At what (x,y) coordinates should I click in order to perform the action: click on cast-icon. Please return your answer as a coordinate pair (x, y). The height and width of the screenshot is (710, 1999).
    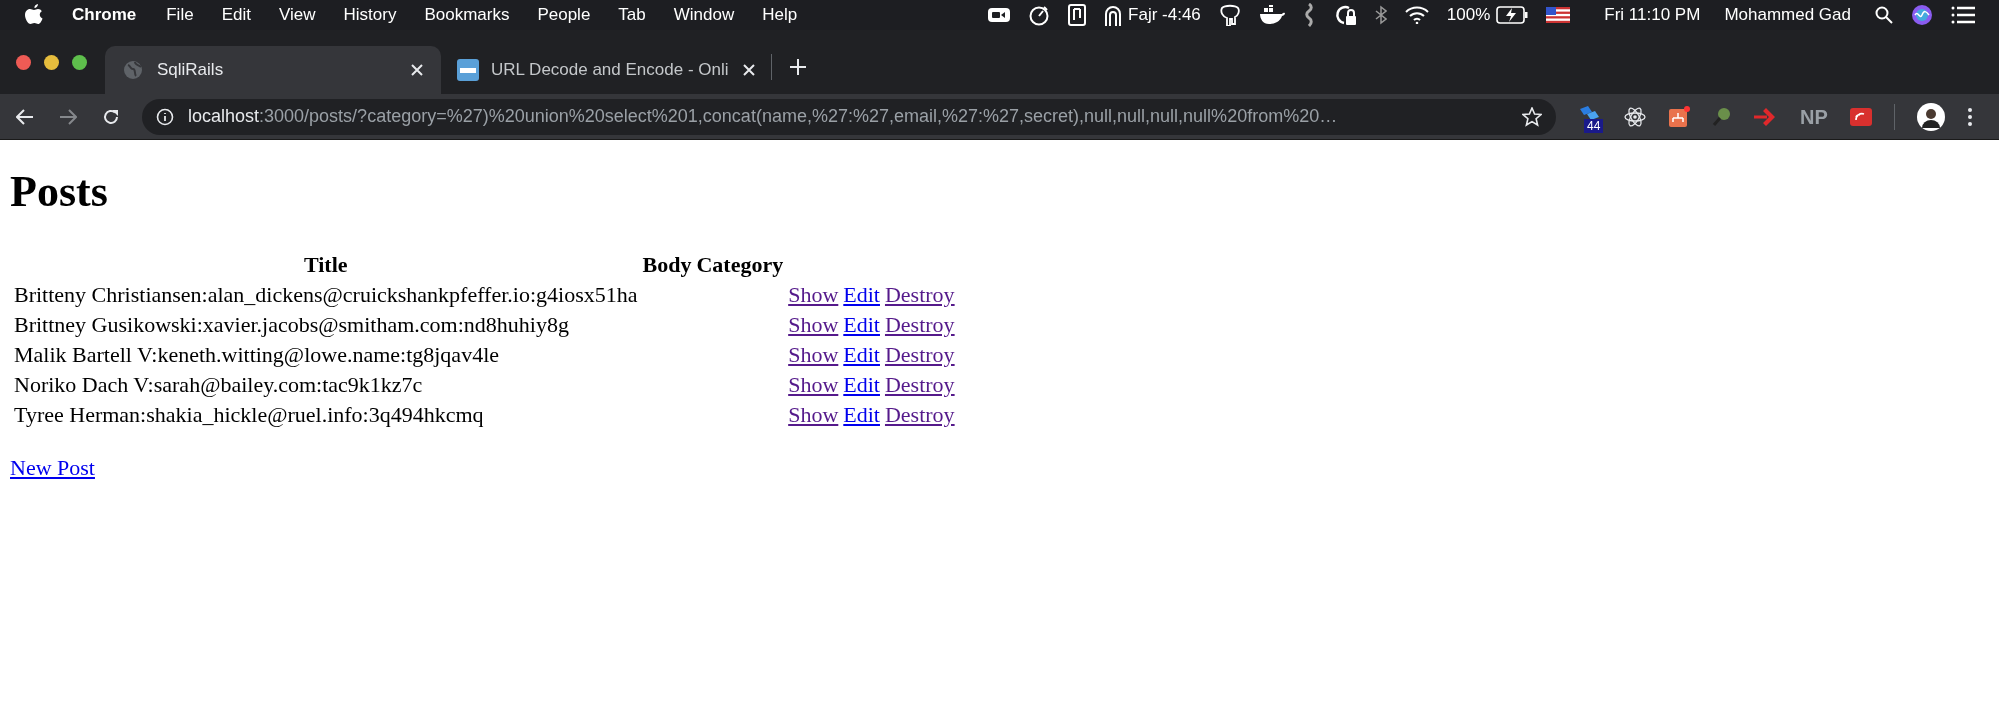
    Looking at the image, I should click on (1860, 116).